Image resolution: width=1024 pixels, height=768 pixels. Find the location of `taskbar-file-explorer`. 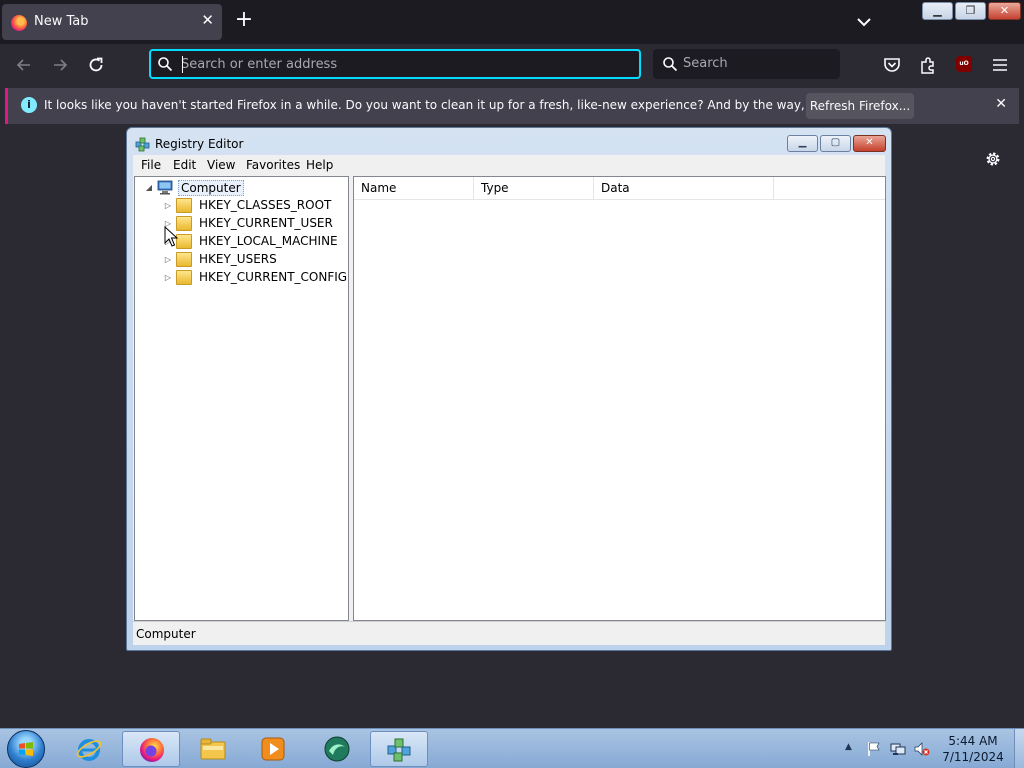

taskbar-file-explorer is located at coordinates (213, 749).